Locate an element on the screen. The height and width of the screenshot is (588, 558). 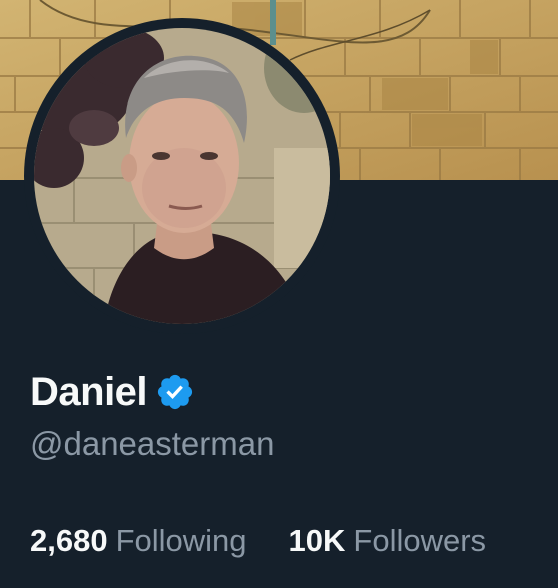
followers-label: Followers is located at coordinates (420, 540).